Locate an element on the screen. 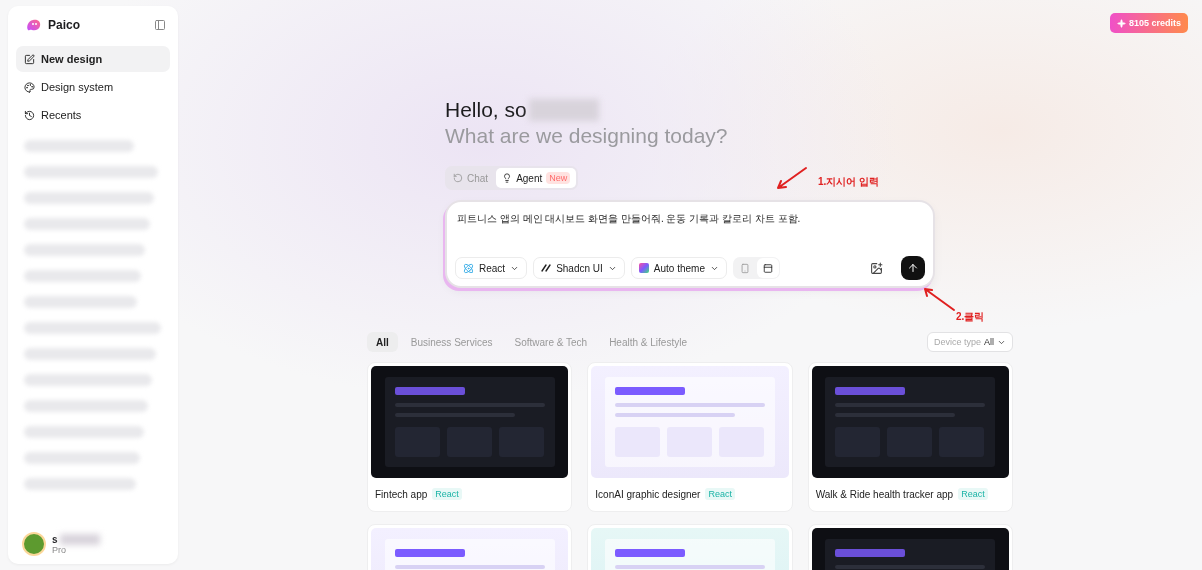  template-card: Fintech app React is located at coordinates (470, 437).